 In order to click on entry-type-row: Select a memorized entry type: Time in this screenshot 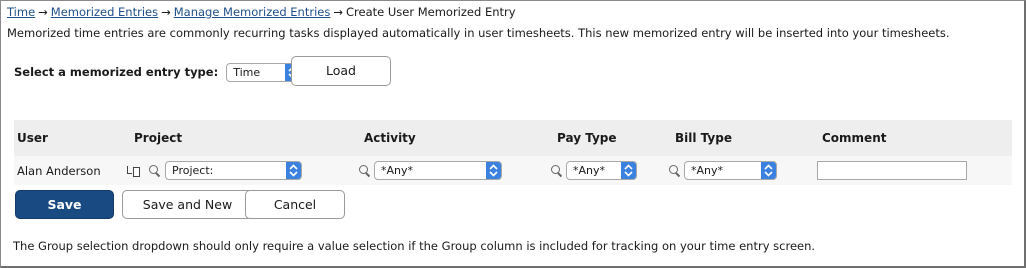, I will do `click(158, 72)`.